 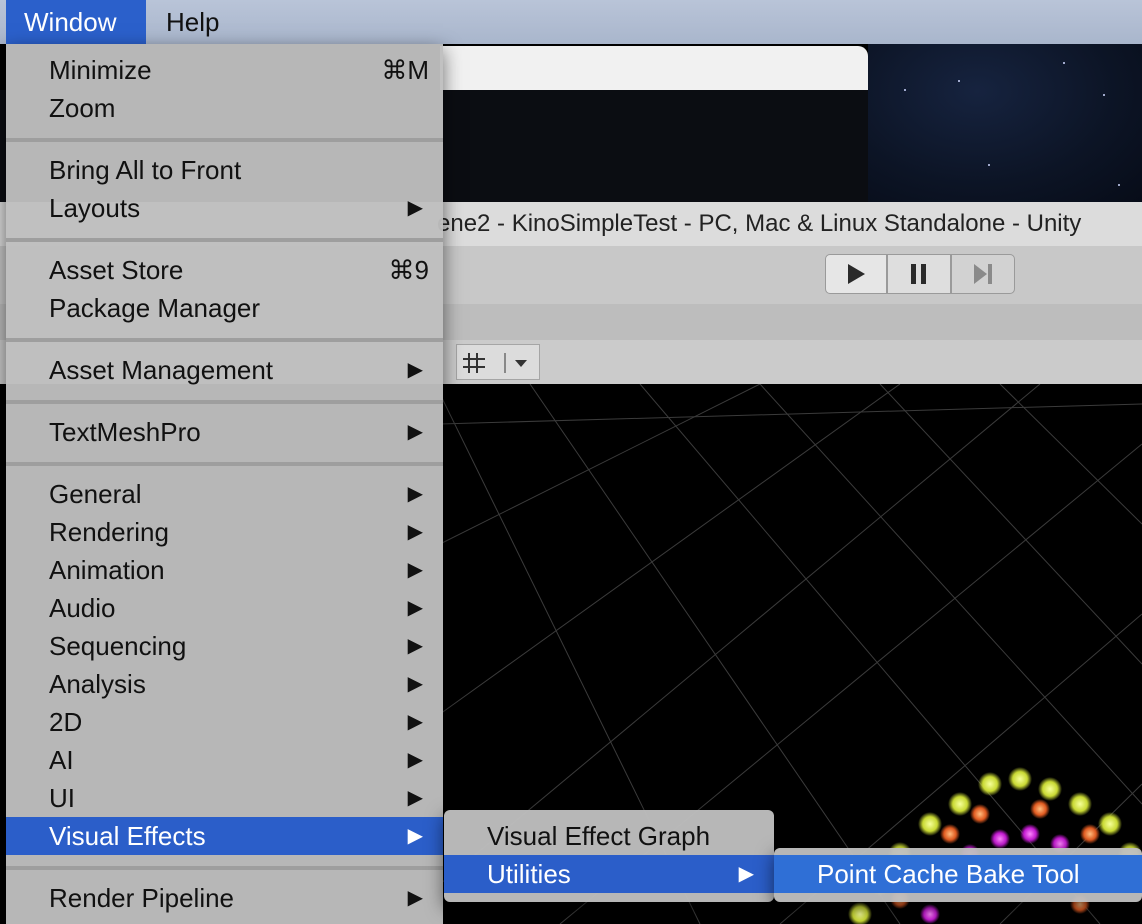 What do you see at coordinates (529, 874) in the screenshot?
I see `menu-item-label: Utilities` at bounding box center [529, 874].